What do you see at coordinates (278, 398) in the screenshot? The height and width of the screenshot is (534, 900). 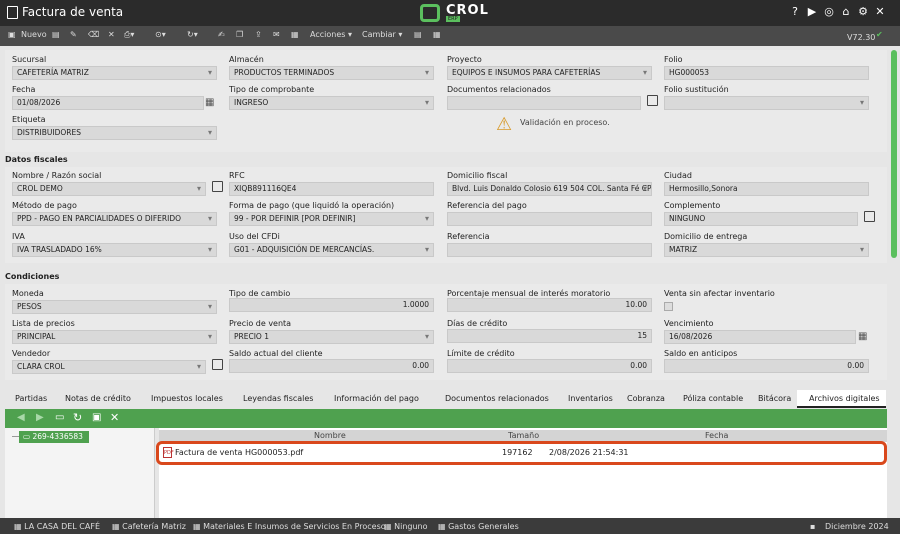 I see `tab-leyendas-fiscales: Leyendas fiscales` at bounding box center [278, 398].